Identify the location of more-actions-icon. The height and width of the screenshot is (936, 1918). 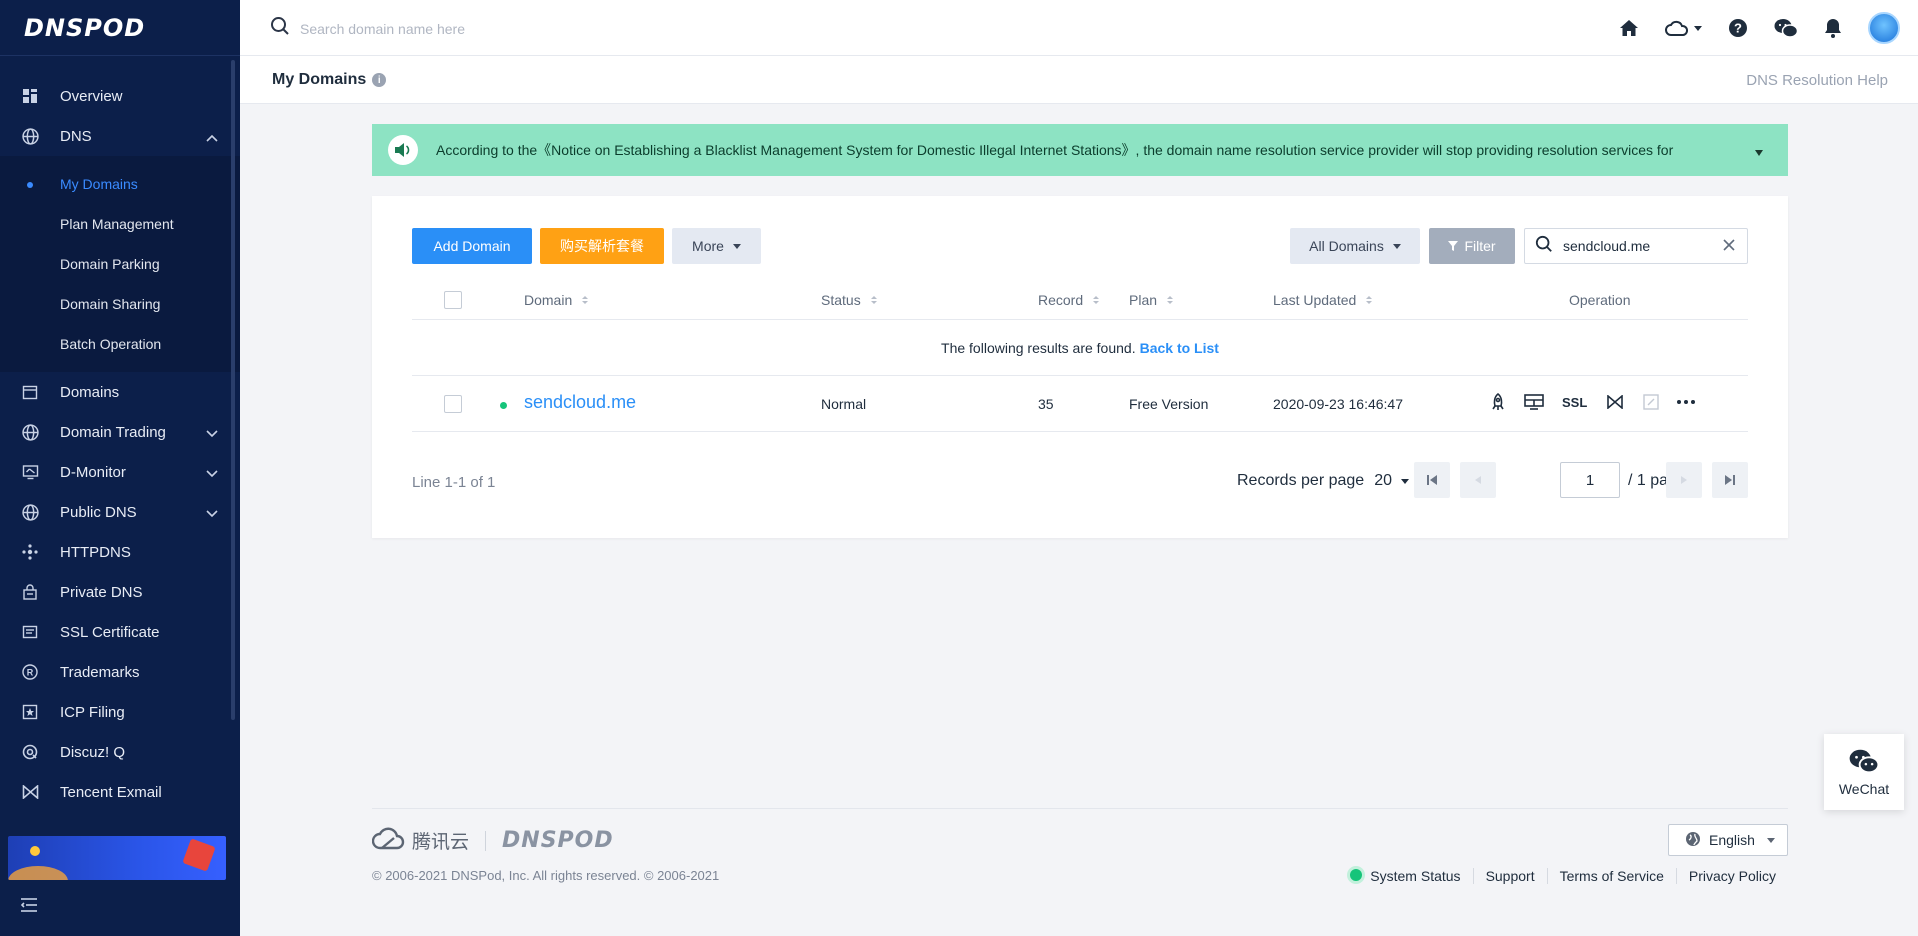
(1686, 402).